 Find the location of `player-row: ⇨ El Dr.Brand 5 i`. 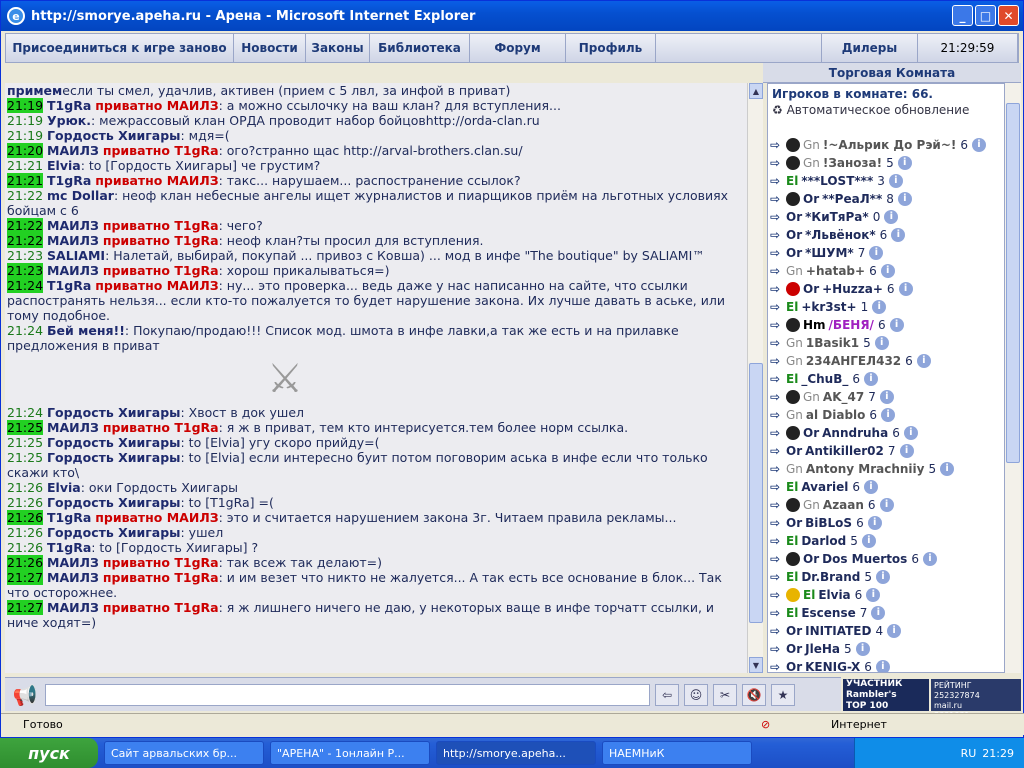

player-row: ⇨ El Dr.Brand 5 i is located at coordinates (886, 577).